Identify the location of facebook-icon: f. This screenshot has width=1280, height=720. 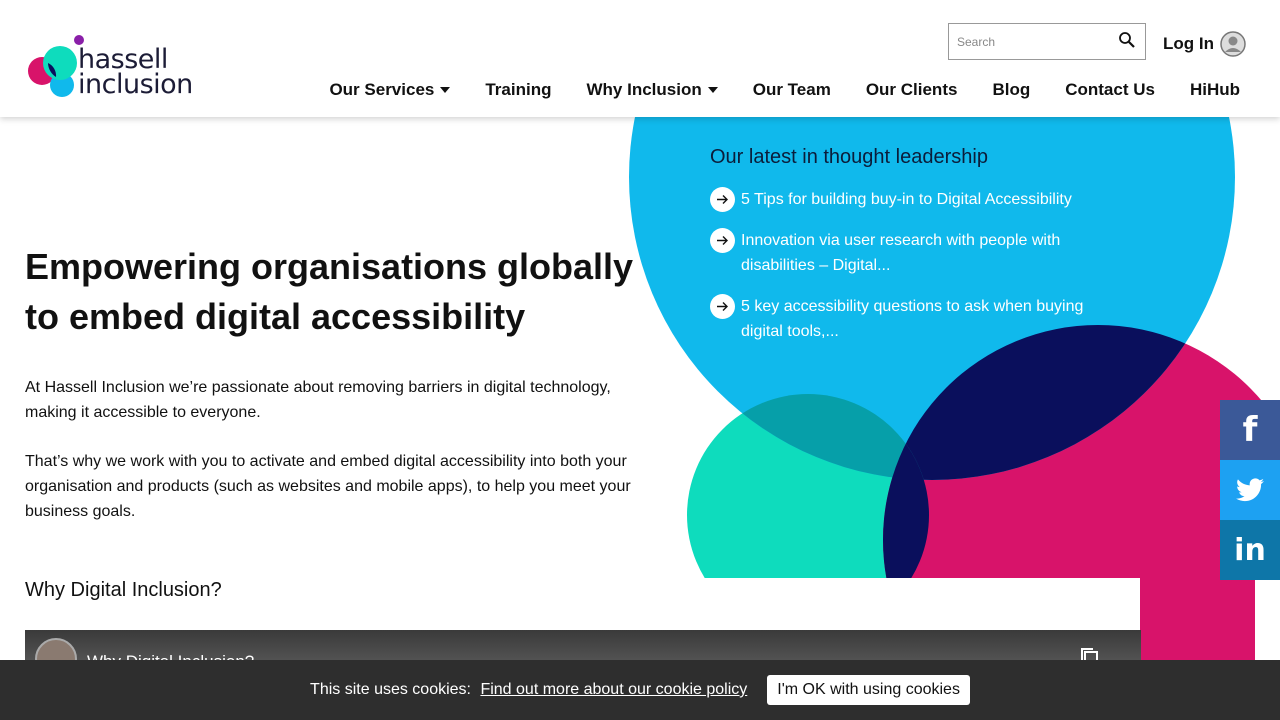
(1250, 430).